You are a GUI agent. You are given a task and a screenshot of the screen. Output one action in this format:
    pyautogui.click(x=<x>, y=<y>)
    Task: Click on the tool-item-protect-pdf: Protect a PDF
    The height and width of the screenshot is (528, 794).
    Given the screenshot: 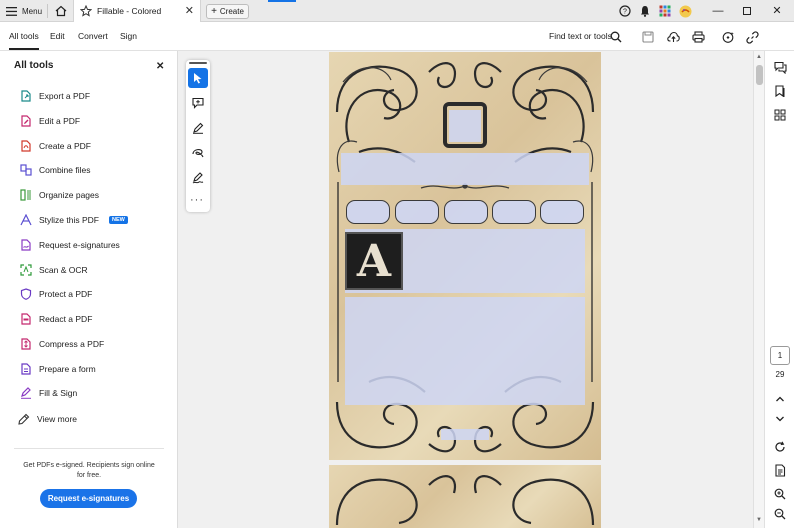 What is the action you would take?
    pyautogui.click(x=56, y=294)
    